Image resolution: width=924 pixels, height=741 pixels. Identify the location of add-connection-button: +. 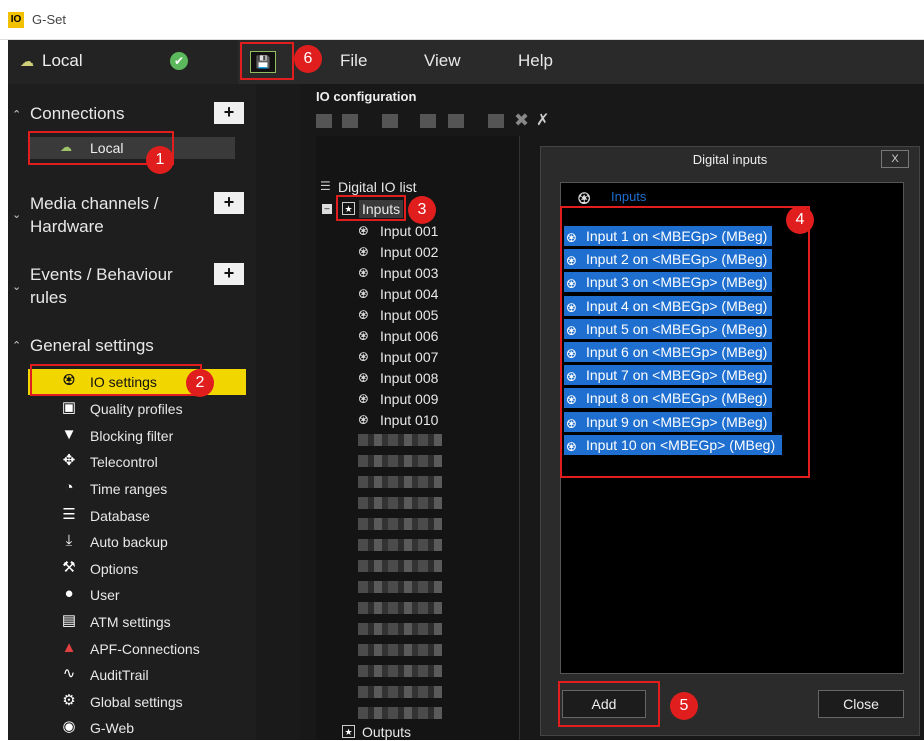
(229, 113).